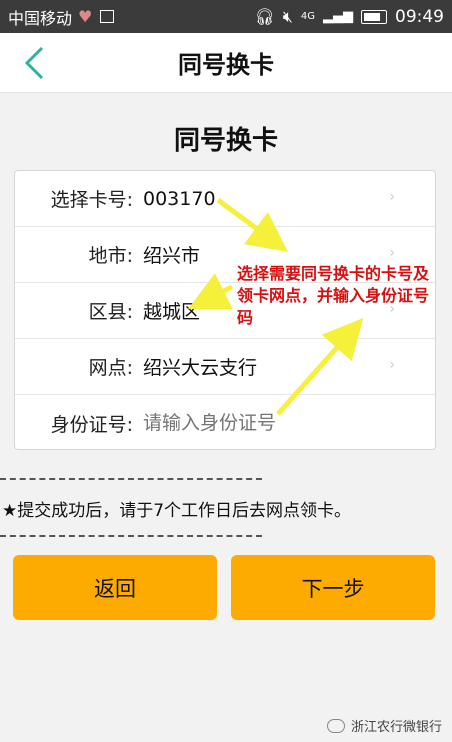 The height and width of the screenshot is (742, 452). I want to click on card-number-value: 003170, so click(179, 198).